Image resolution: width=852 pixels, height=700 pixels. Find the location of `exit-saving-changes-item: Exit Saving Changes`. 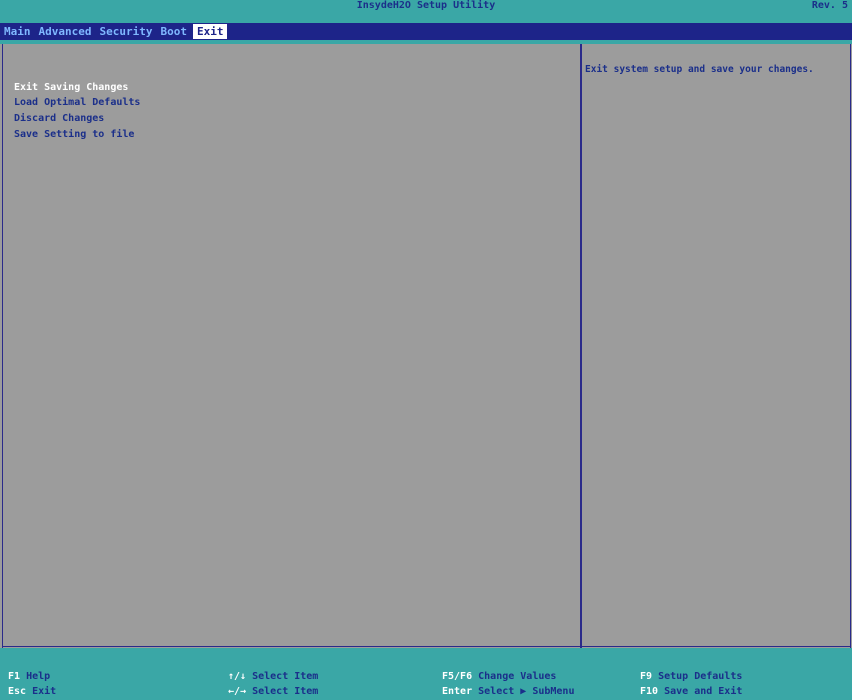

exit-saving-changes-item: Exit Saving Changes is located at coordinates (71, 87).